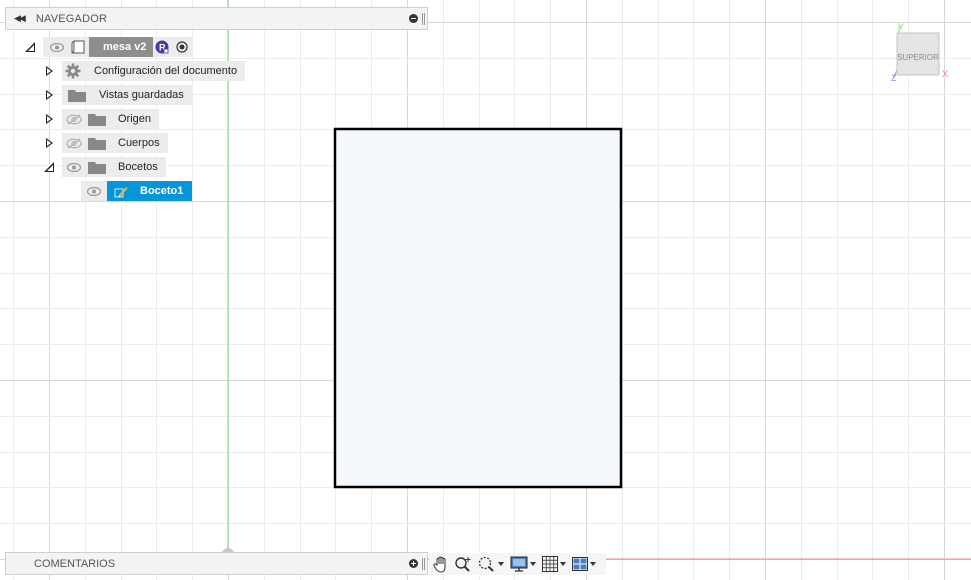  Describe the element at coordinates (523, 564) in the screenshot. I see `display-settings-icon` at that location.